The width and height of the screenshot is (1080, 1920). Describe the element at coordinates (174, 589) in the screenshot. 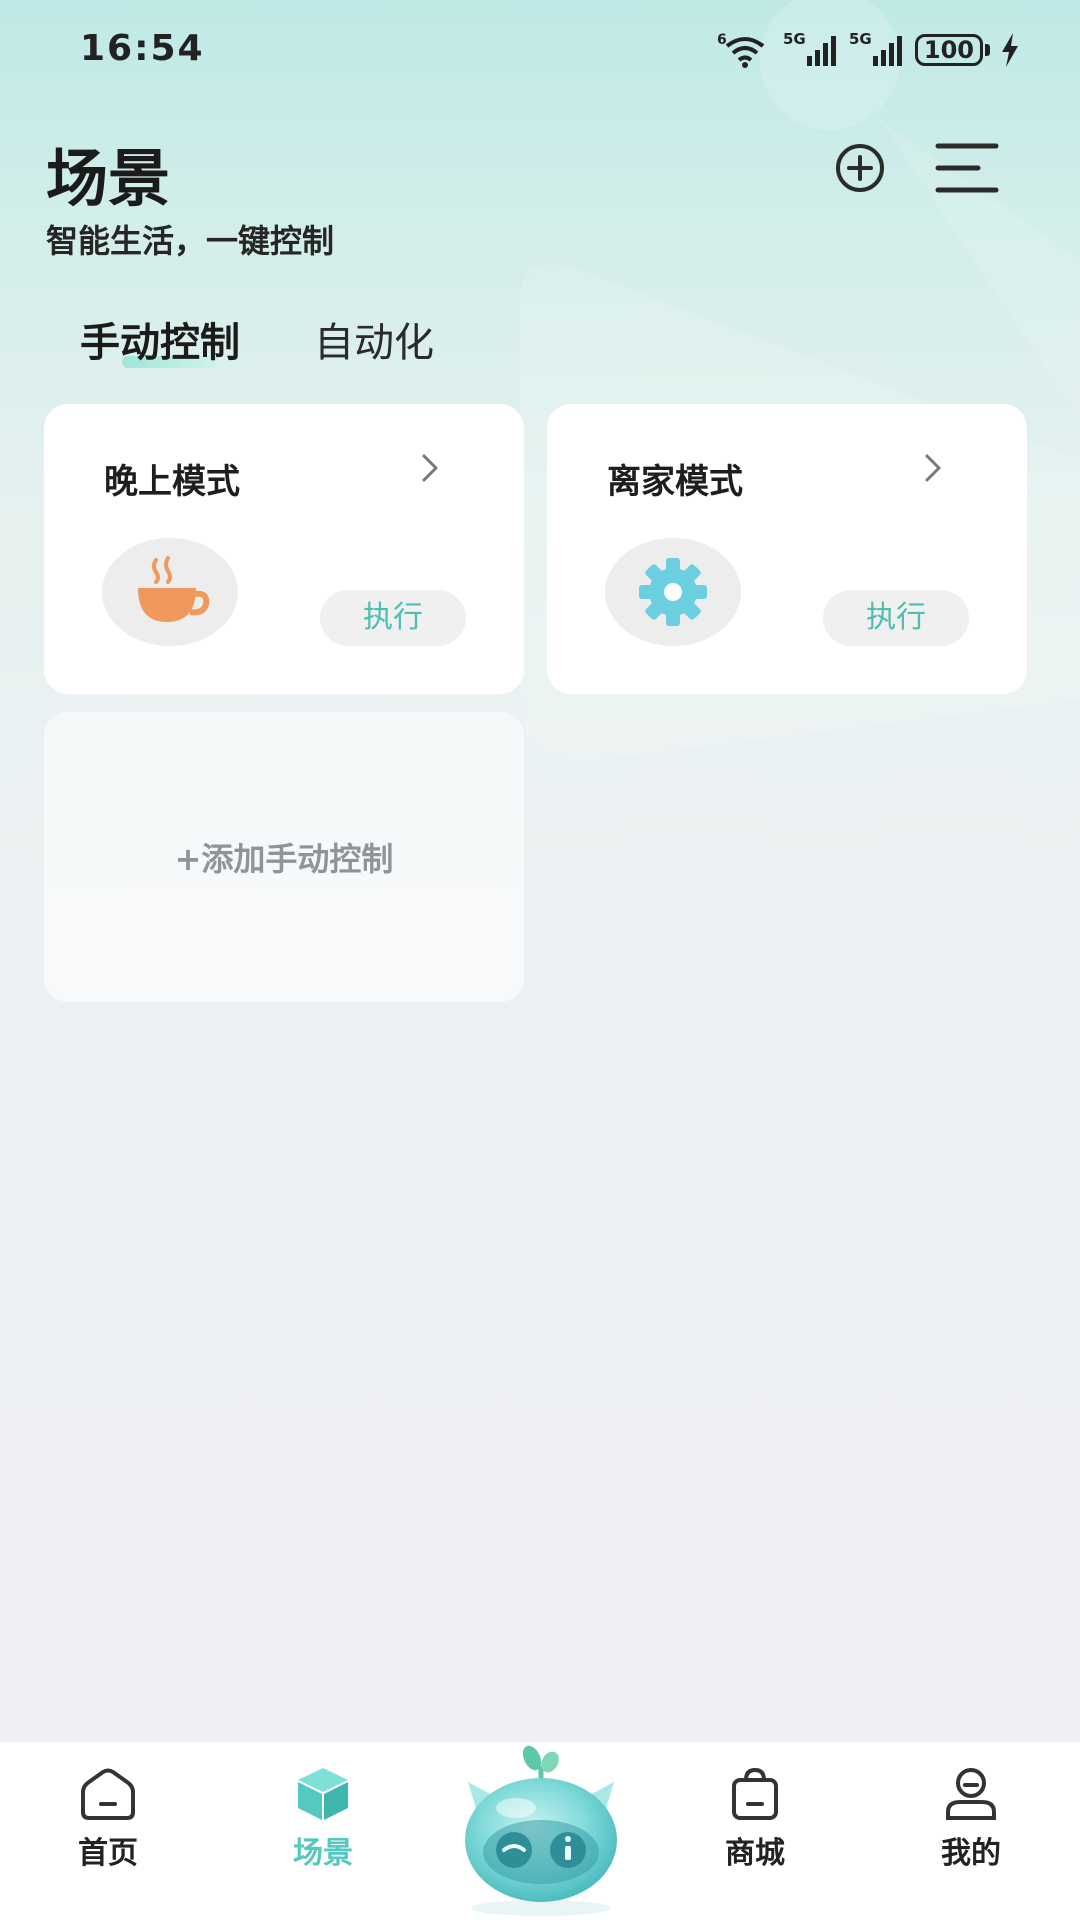

I see `coffee-cup-icon` at that location.